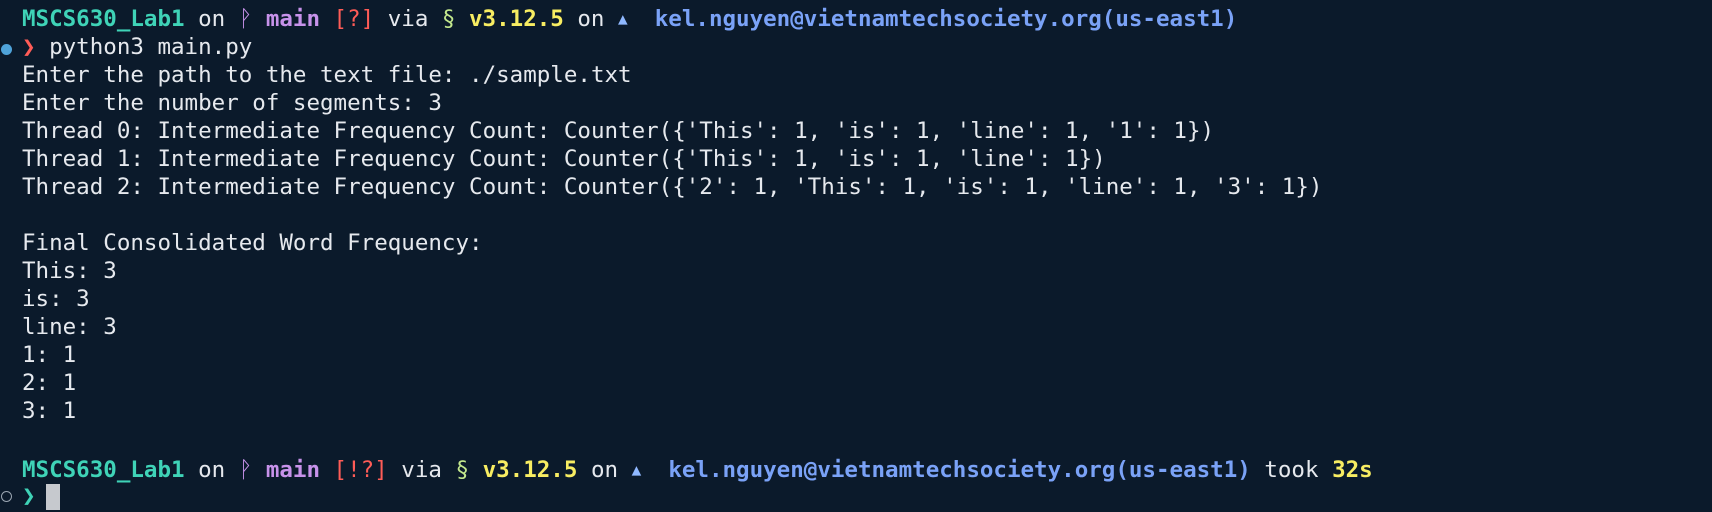 Image resolution: width=1712 pixels, height=512 pixels. Describe the element at coordinates (56, 299) in the screenshot. I see `output-line: is: 3` at that location.